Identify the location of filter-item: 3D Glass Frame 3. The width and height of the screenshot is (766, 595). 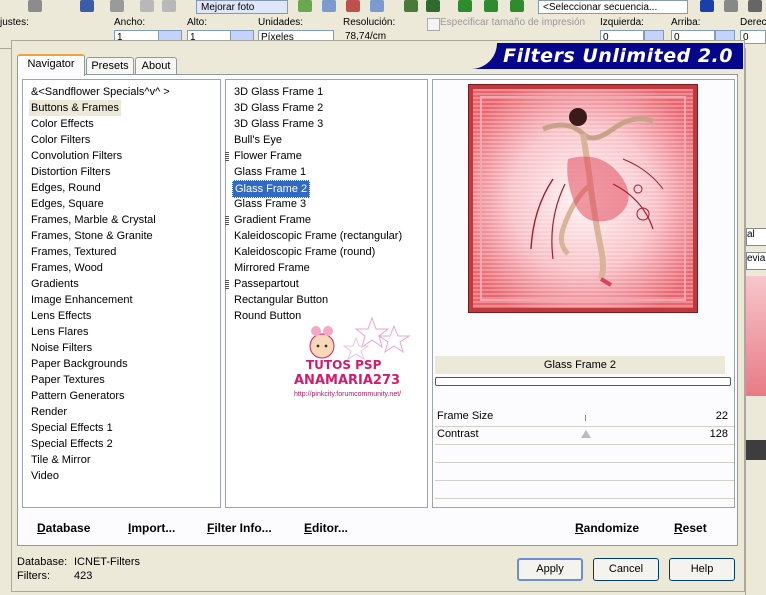
(278, 124).